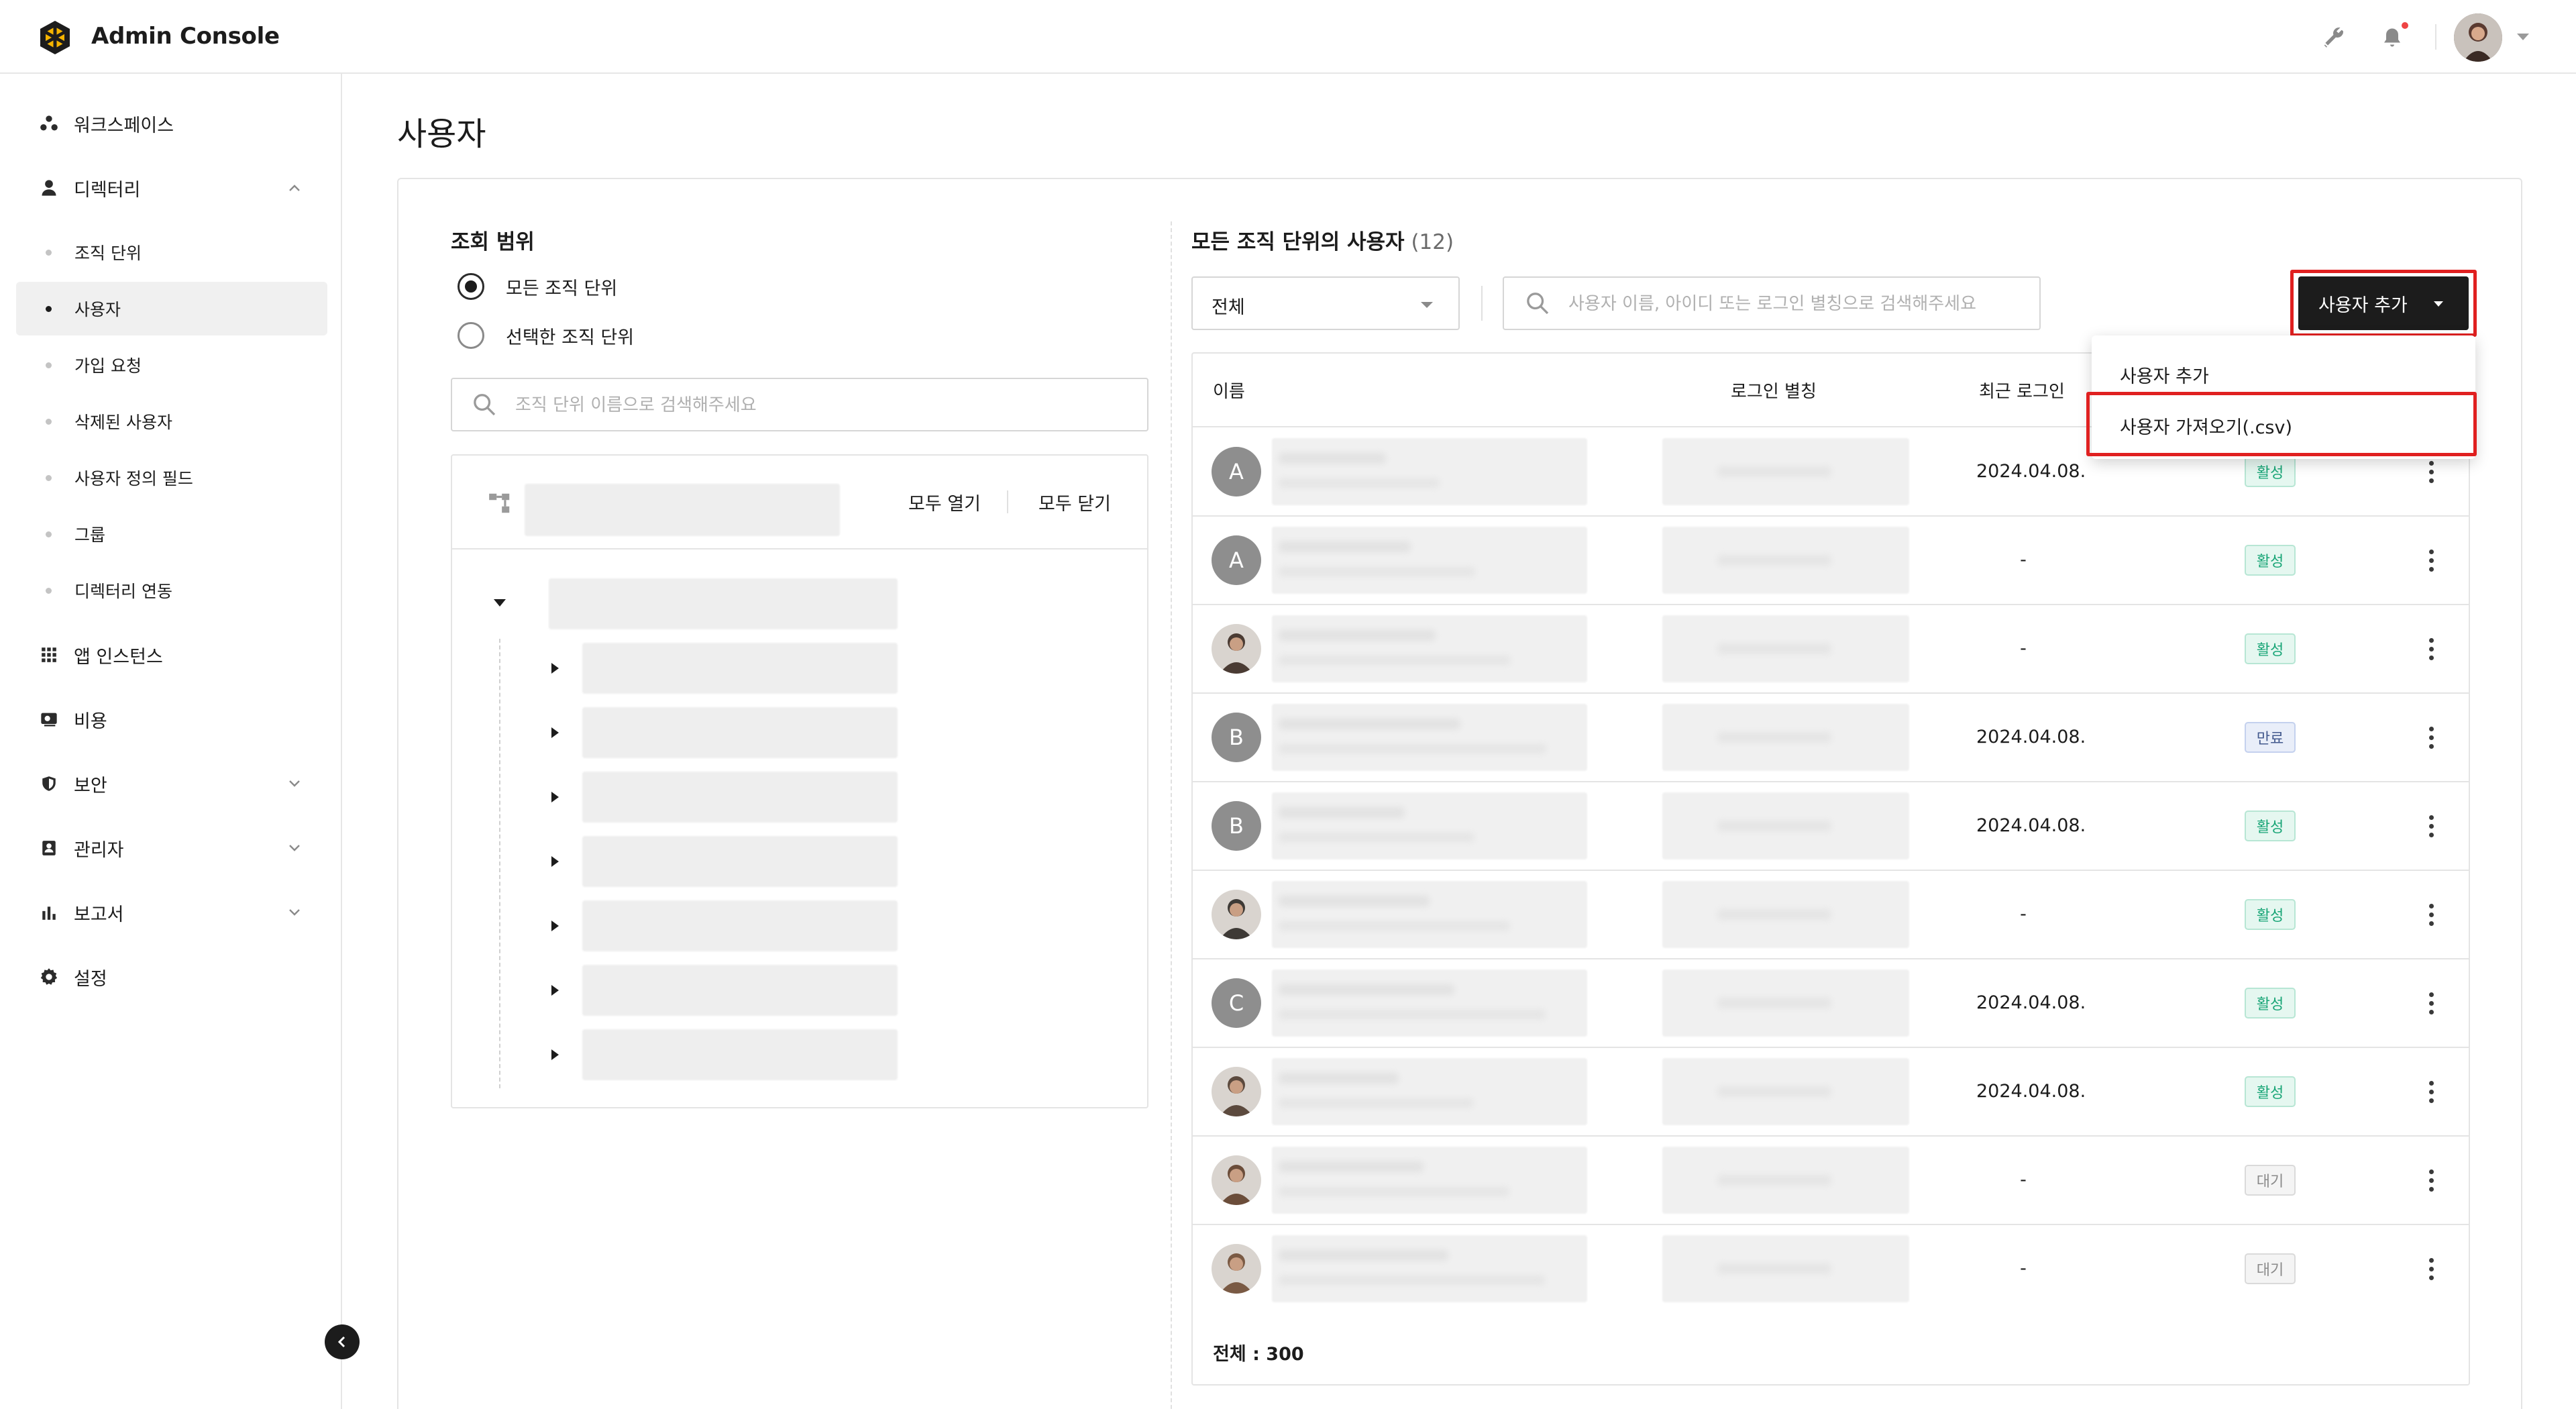  What do you see at coordinates (471, 286) in the screenshot?
I see `radio-checked-icon` at bounding box center [471, 286].